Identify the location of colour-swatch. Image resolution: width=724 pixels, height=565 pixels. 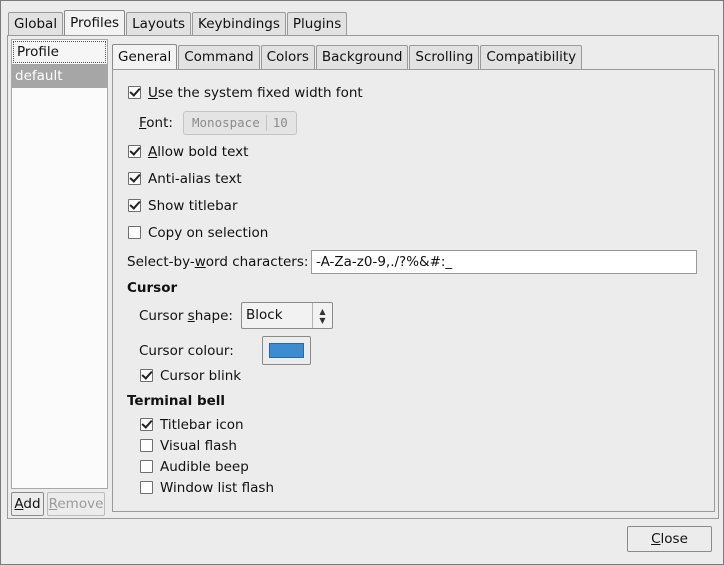
(286, 350).